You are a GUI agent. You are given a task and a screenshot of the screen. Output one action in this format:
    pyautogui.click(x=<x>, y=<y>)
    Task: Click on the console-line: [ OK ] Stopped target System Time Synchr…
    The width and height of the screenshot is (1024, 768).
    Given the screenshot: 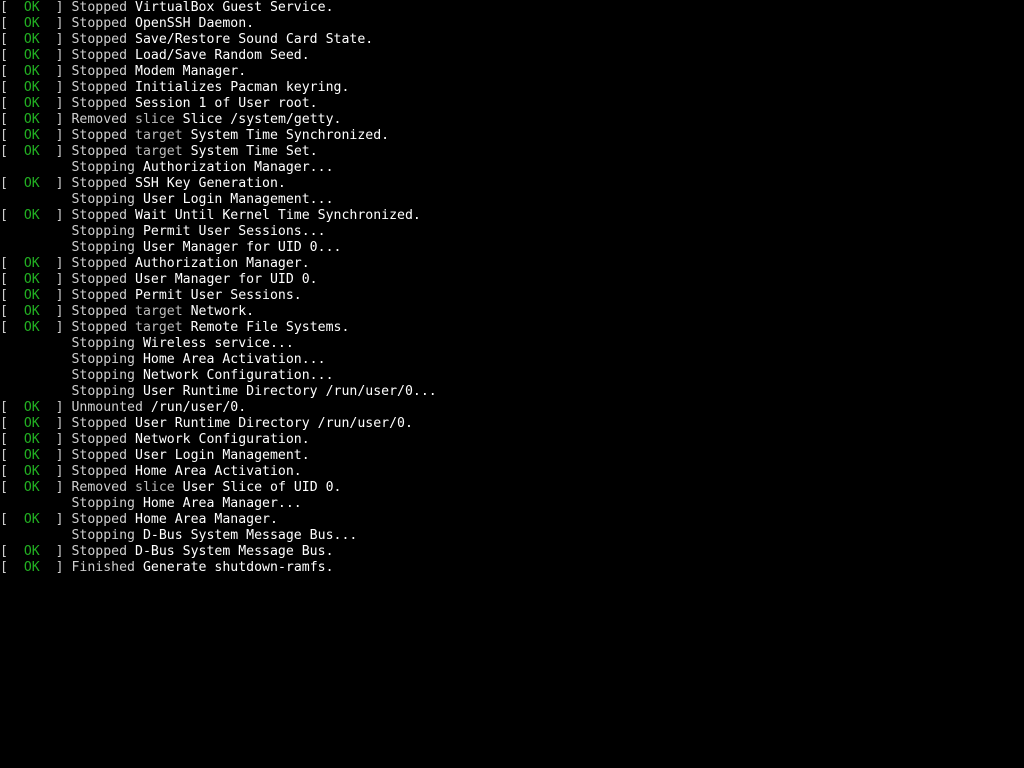 What is the action you would take?
    pyautogui.click(x=512, y=136)
    